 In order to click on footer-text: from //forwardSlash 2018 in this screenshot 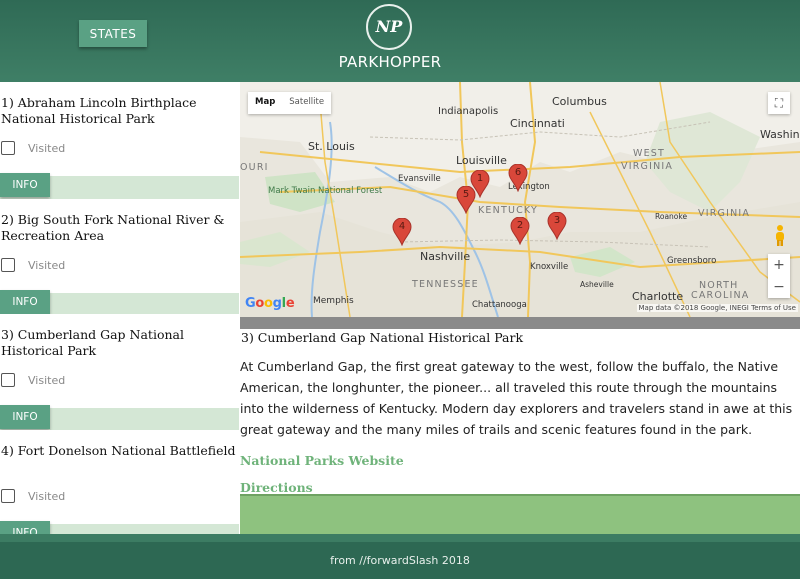, I will do `click(400, 560)`.